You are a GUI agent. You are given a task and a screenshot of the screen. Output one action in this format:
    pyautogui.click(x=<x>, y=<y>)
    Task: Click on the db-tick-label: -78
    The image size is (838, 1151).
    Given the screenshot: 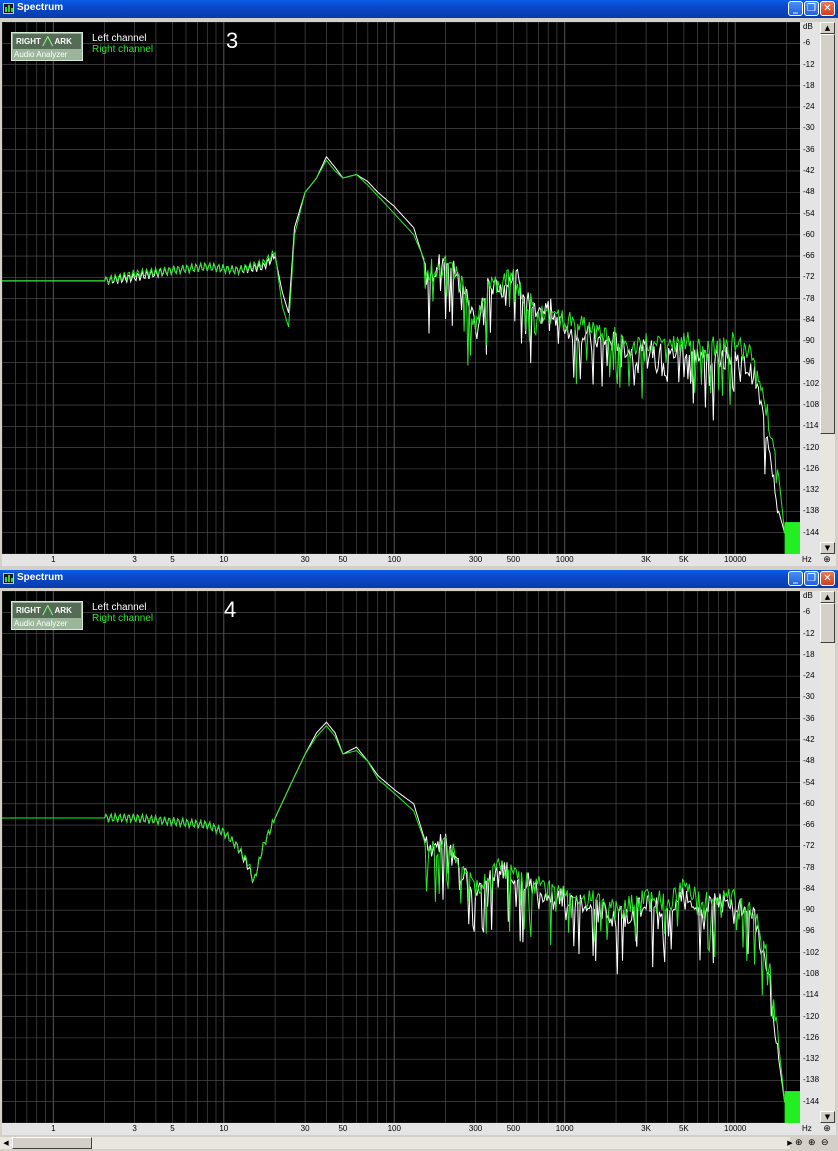 What is the action you would take?
    pyautogui.click(x=809, y=298)
    